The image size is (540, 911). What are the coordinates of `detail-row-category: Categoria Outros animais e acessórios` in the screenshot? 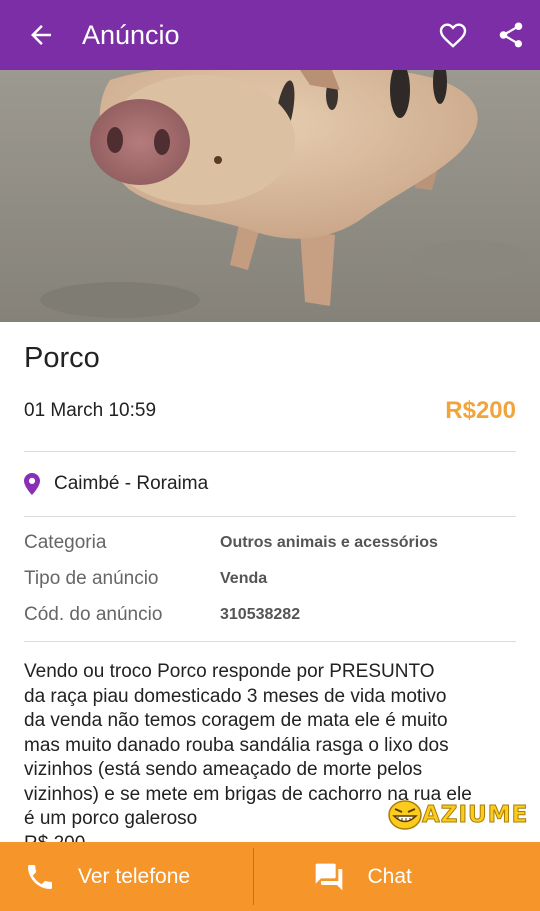 It's located at (270, 543).